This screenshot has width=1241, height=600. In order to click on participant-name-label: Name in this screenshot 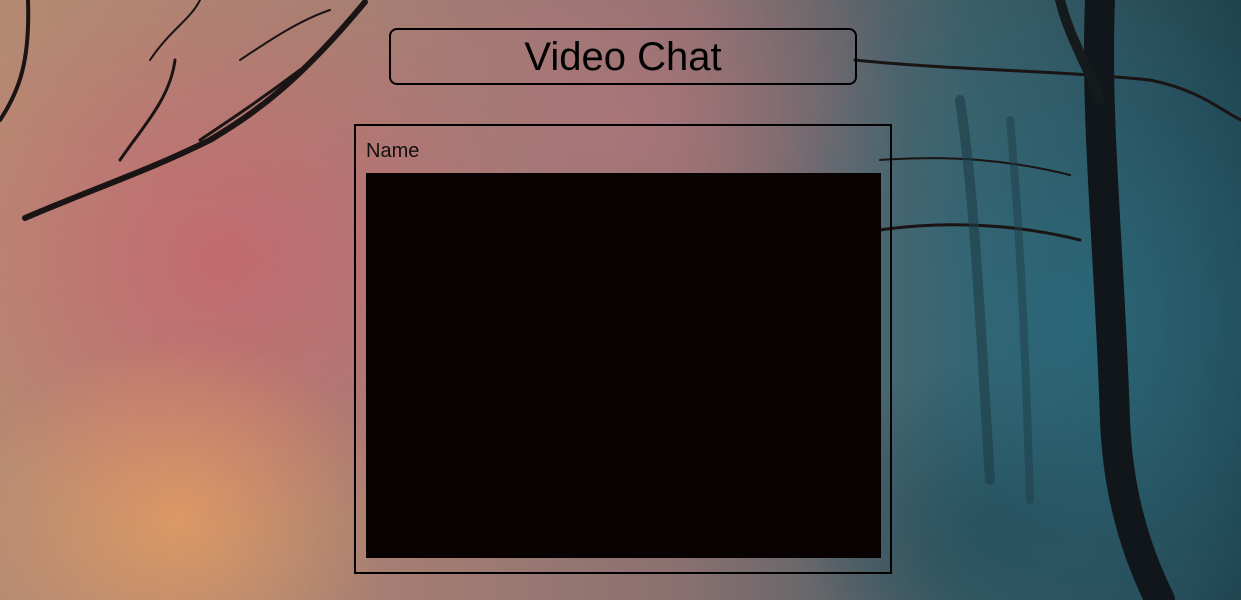, I will do `click(393, 151)`.